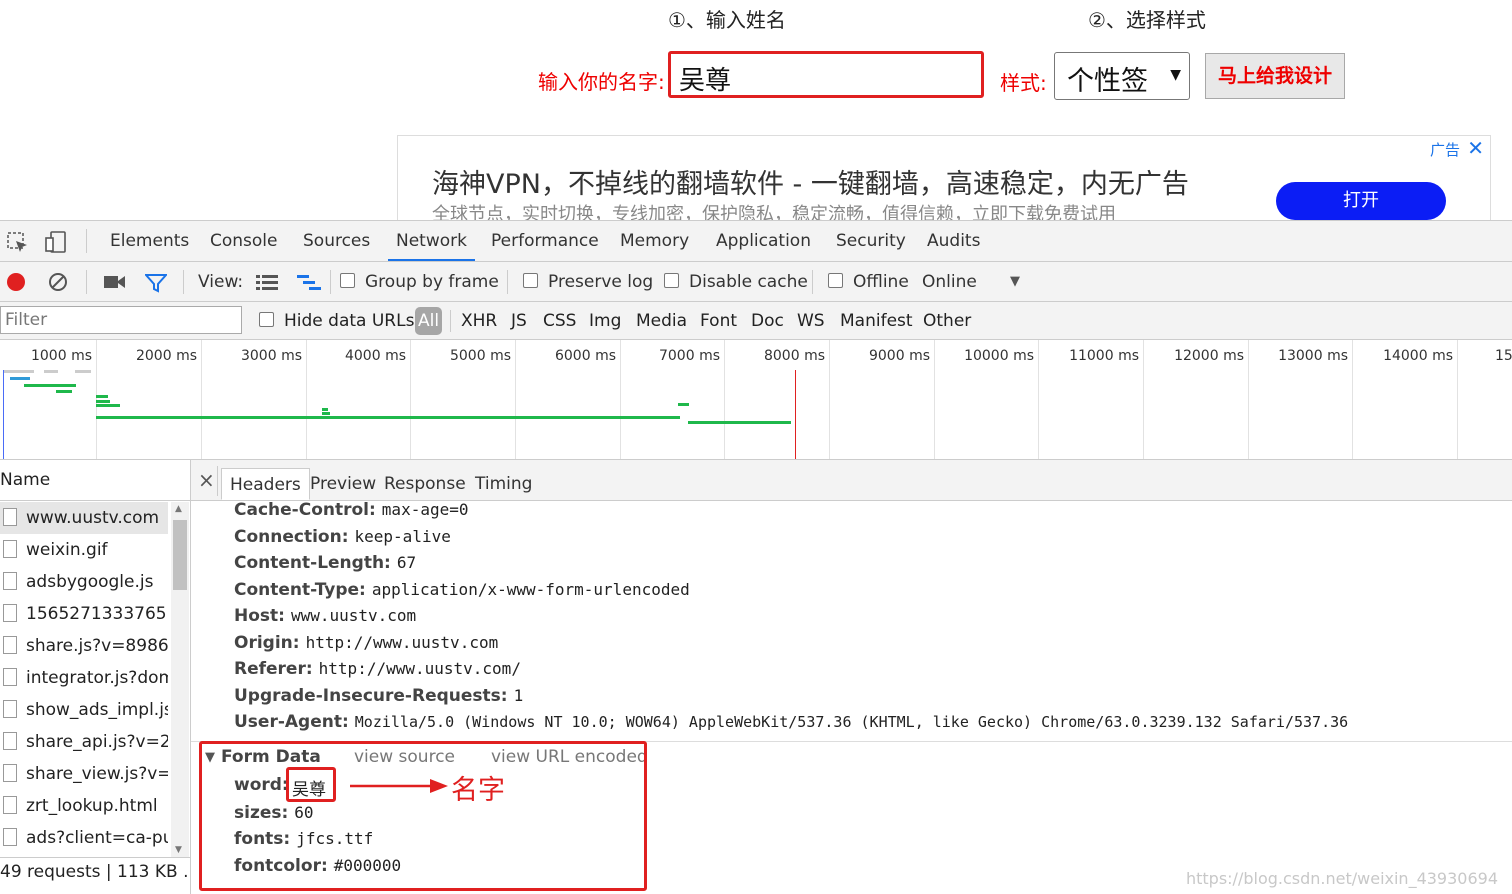 This screenshot has width=1512, height=894. Describe the element at coordinates (115, 282) in the screenshot. I see `capture-screenshots-icon` at that location.